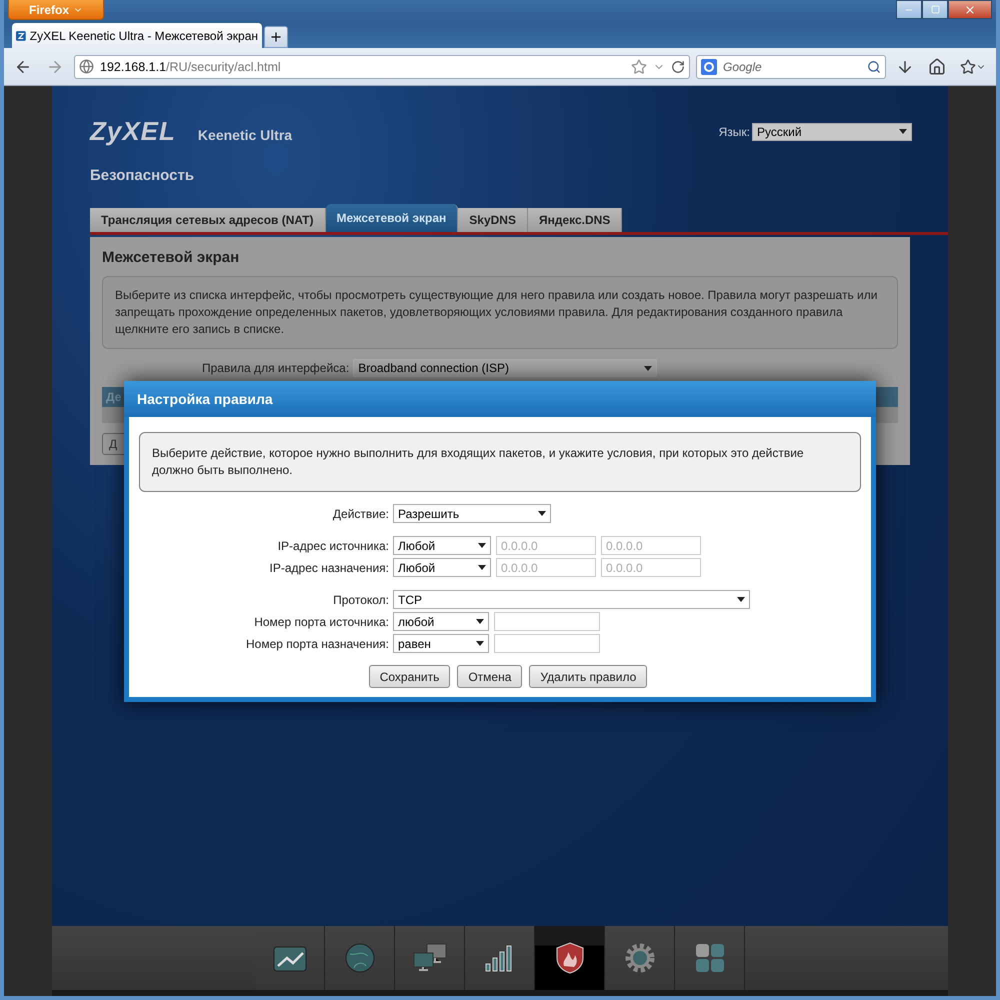 This screenshot has height=1000, width=1000. Describe the element at coordinates (137, 35) in the screenshot. I see `browser-tab: ZyXEL Keenetic Ultra - Межсетевой экран` at that location.